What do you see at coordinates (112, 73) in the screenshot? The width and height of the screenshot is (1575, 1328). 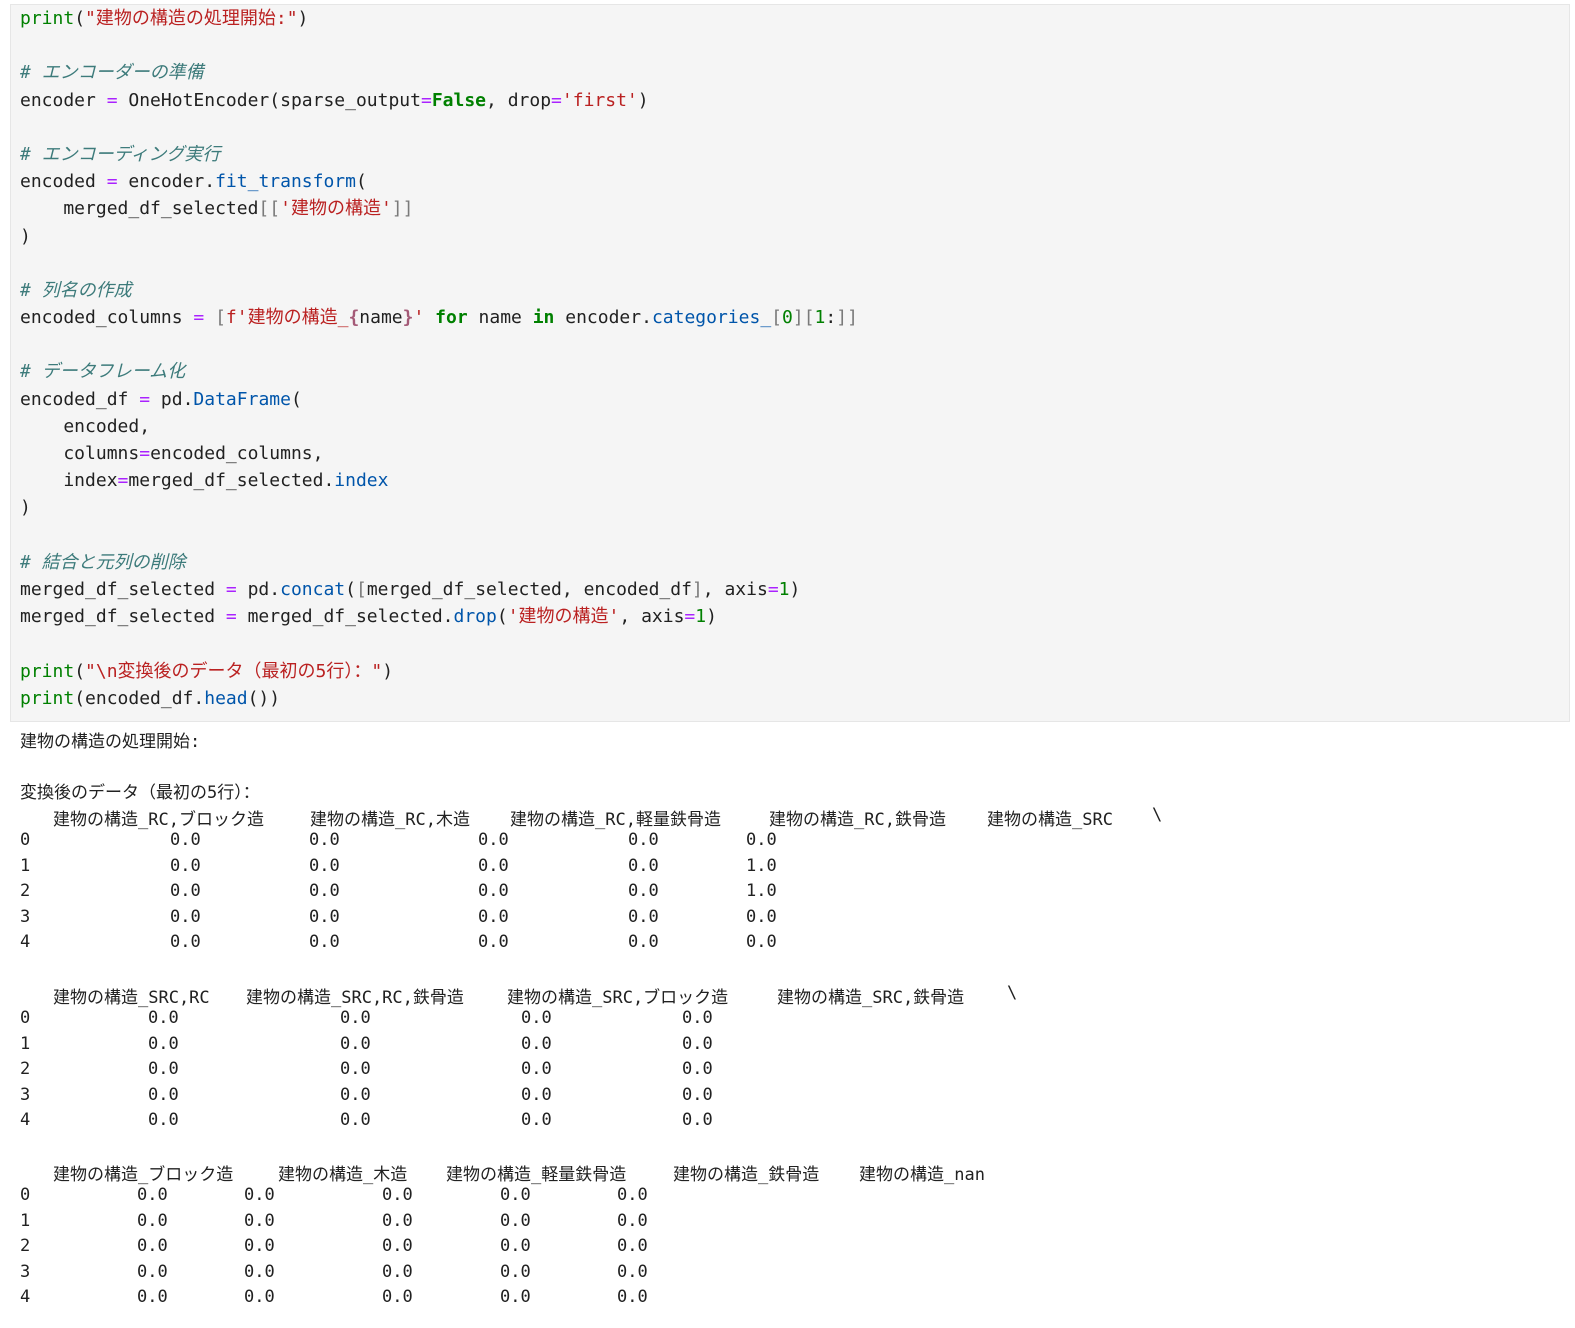 I see `code-token: # エンコーダーの準備` at bounding box center [112, 73].